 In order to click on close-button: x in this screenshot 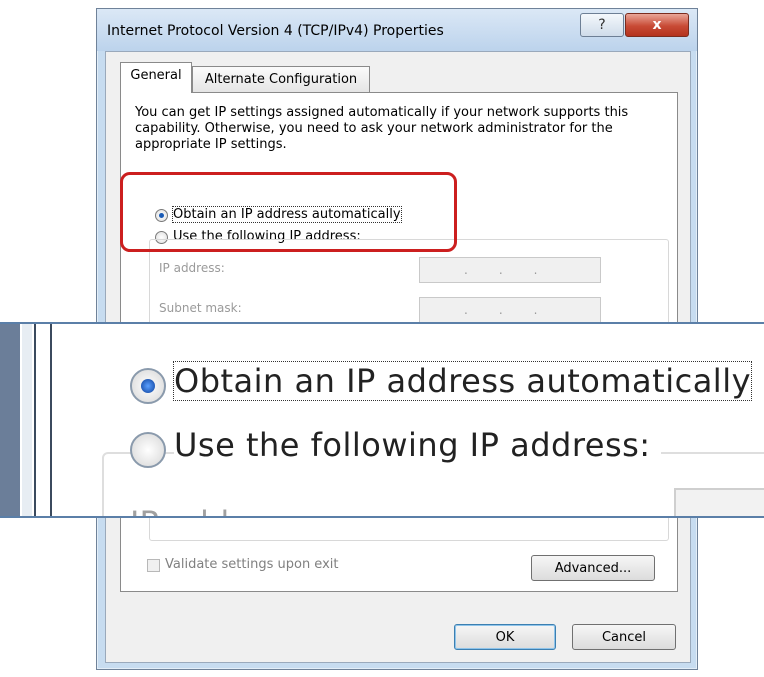, I will do `click(657, 25)`.